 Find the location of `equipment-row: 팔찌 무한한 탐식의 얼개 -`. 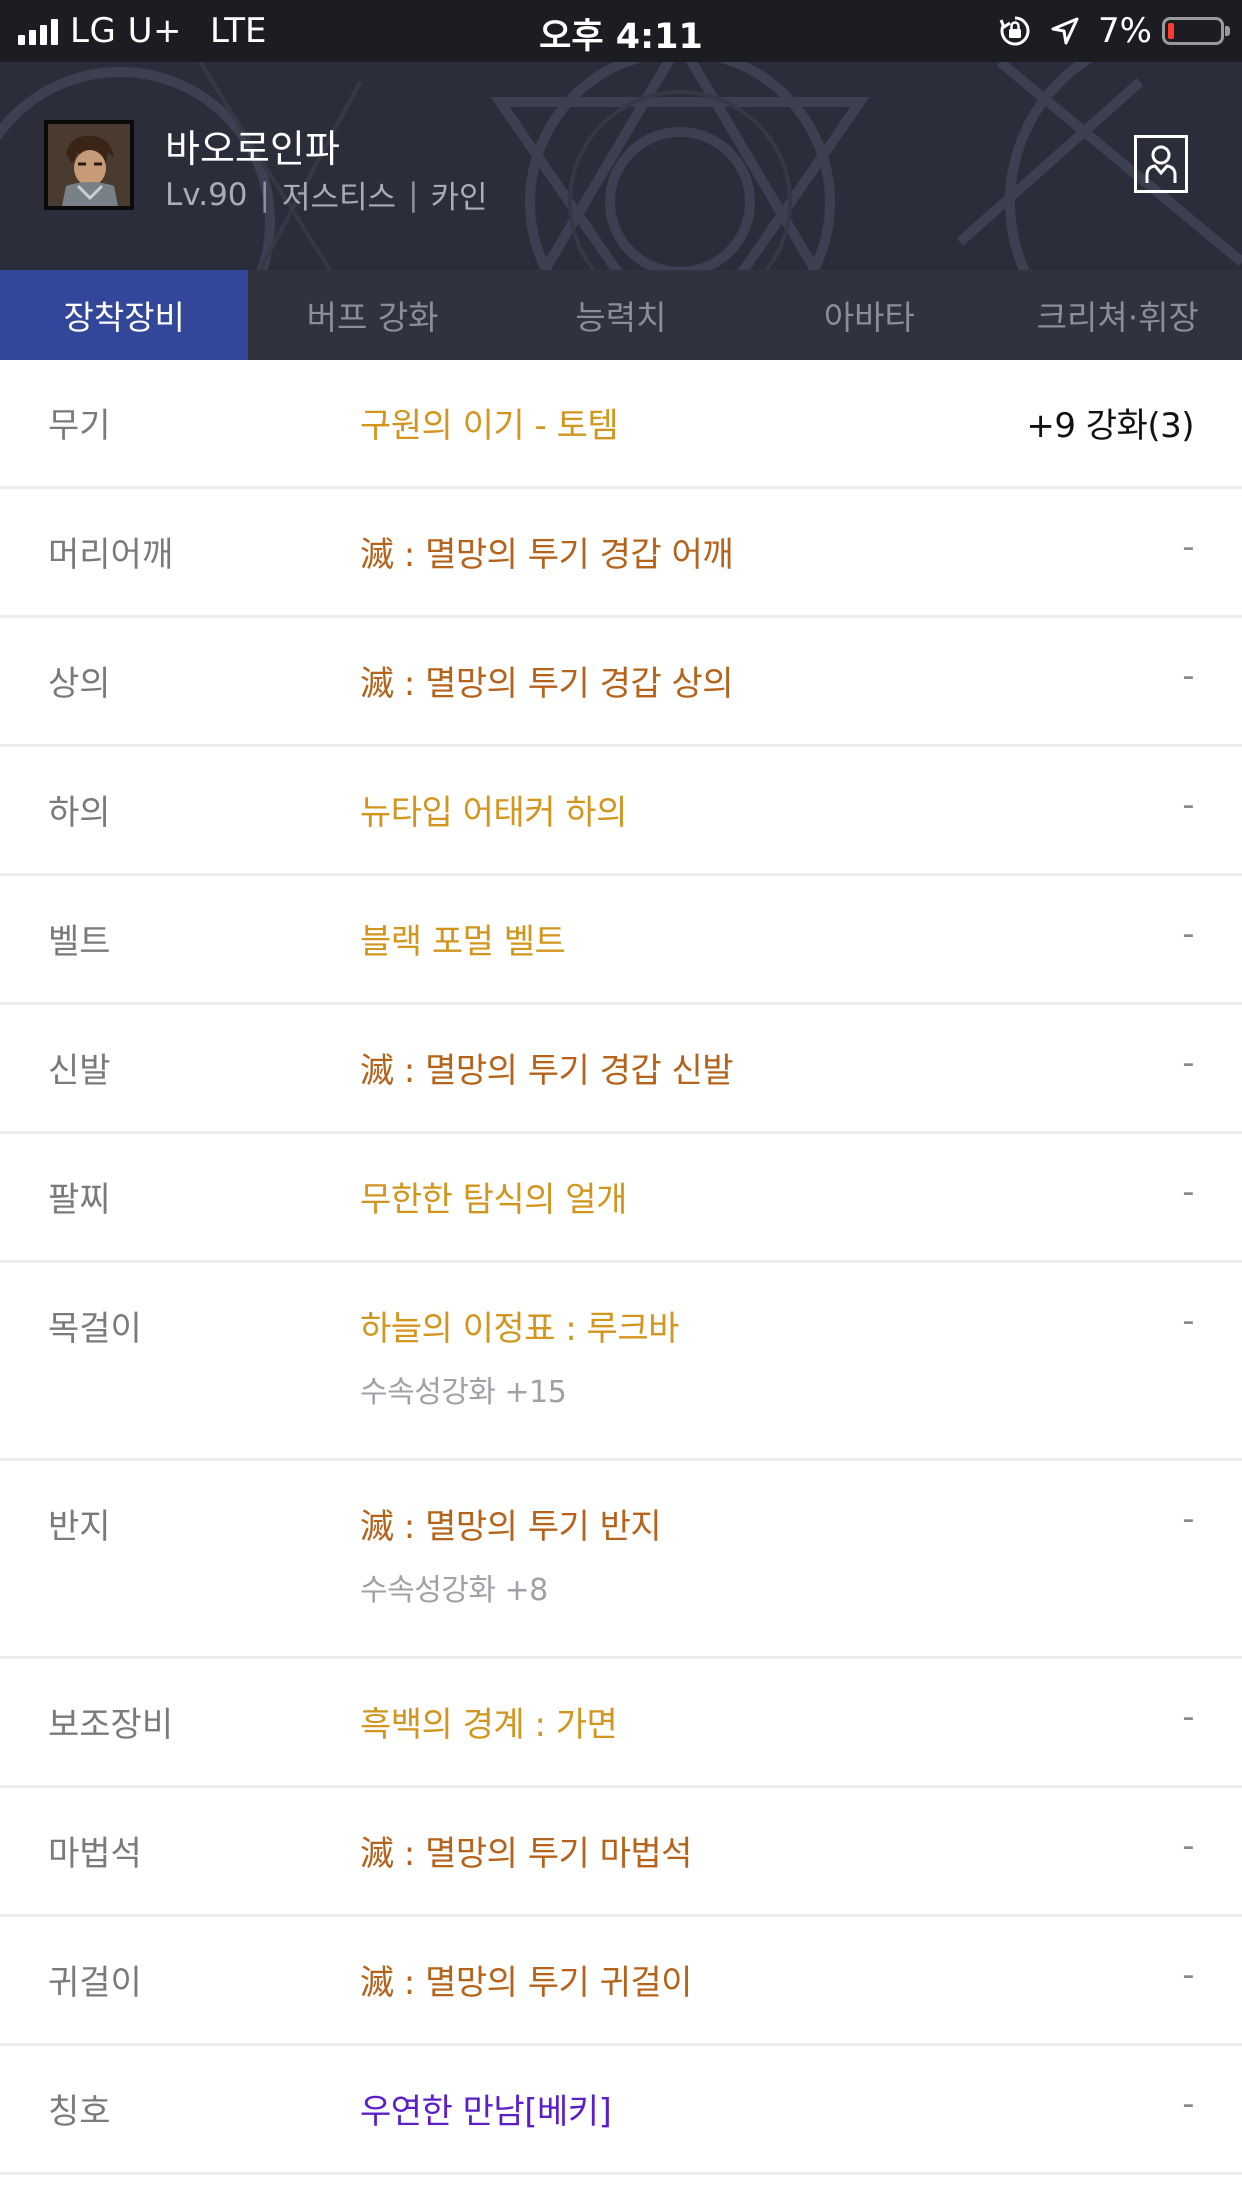

equipment-row: 팔찌 무한한 탐식의 얼개 - is located at coordinates (621, 1198).